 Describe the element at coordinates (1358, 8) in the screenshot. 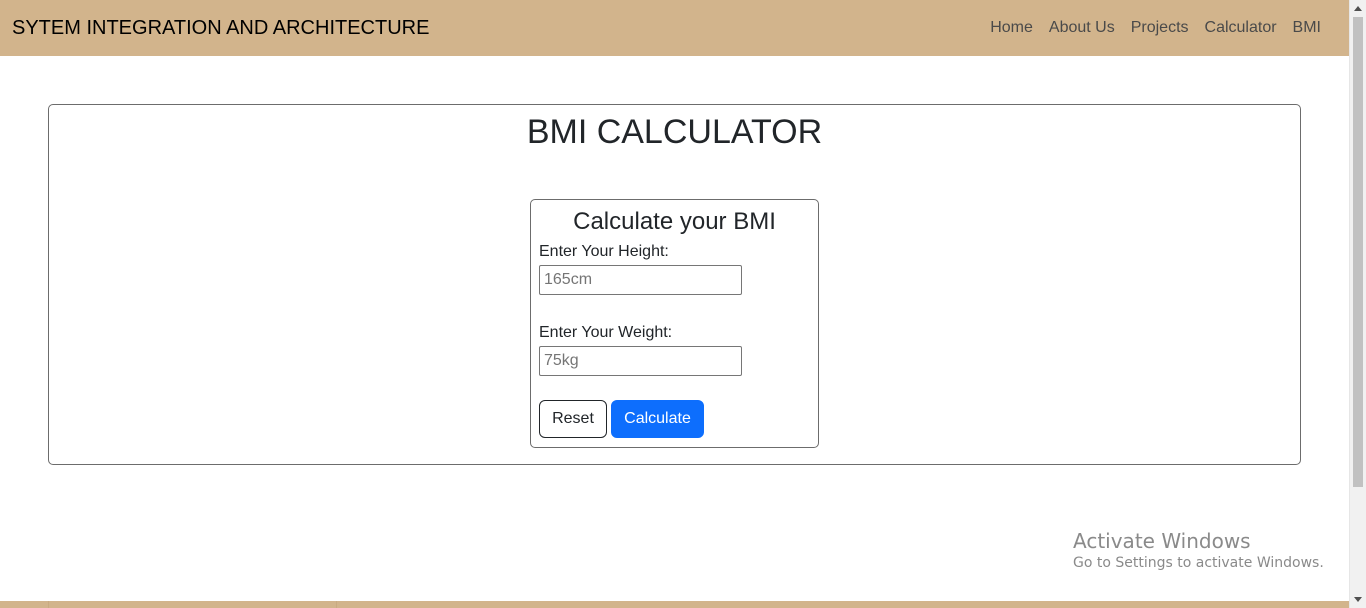

I see `chevron-up-icon` at that location.